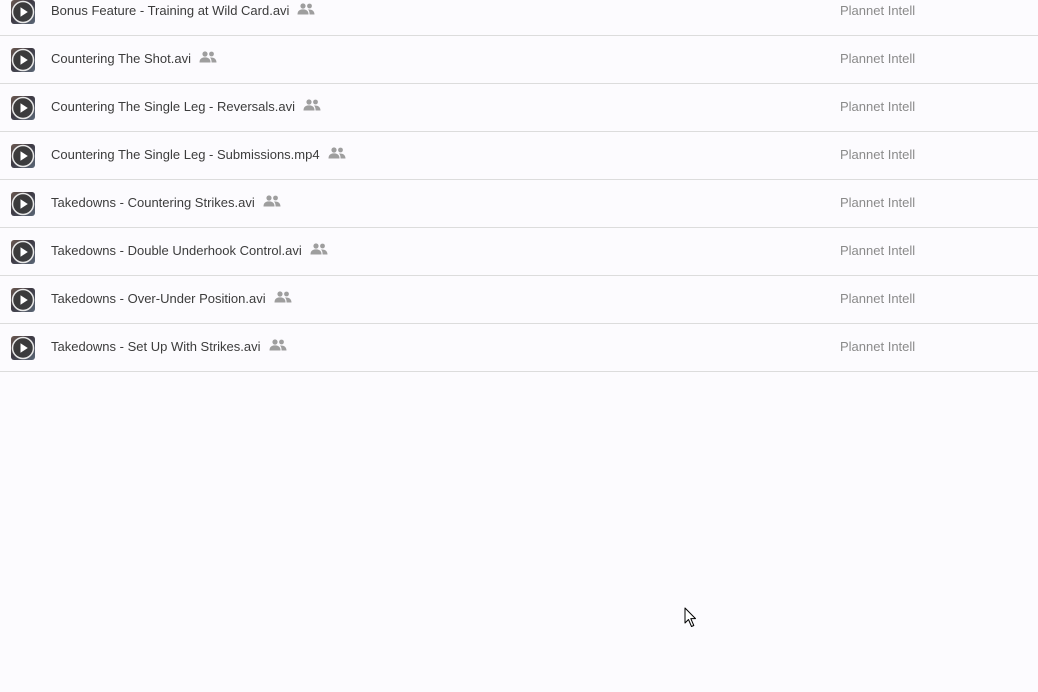  What do you see at coordinates (156, 346) in the screenshot?
I see `file-name-text: Takedowns - Set Up With Strikes.avi` at bounding box center [156, 346].